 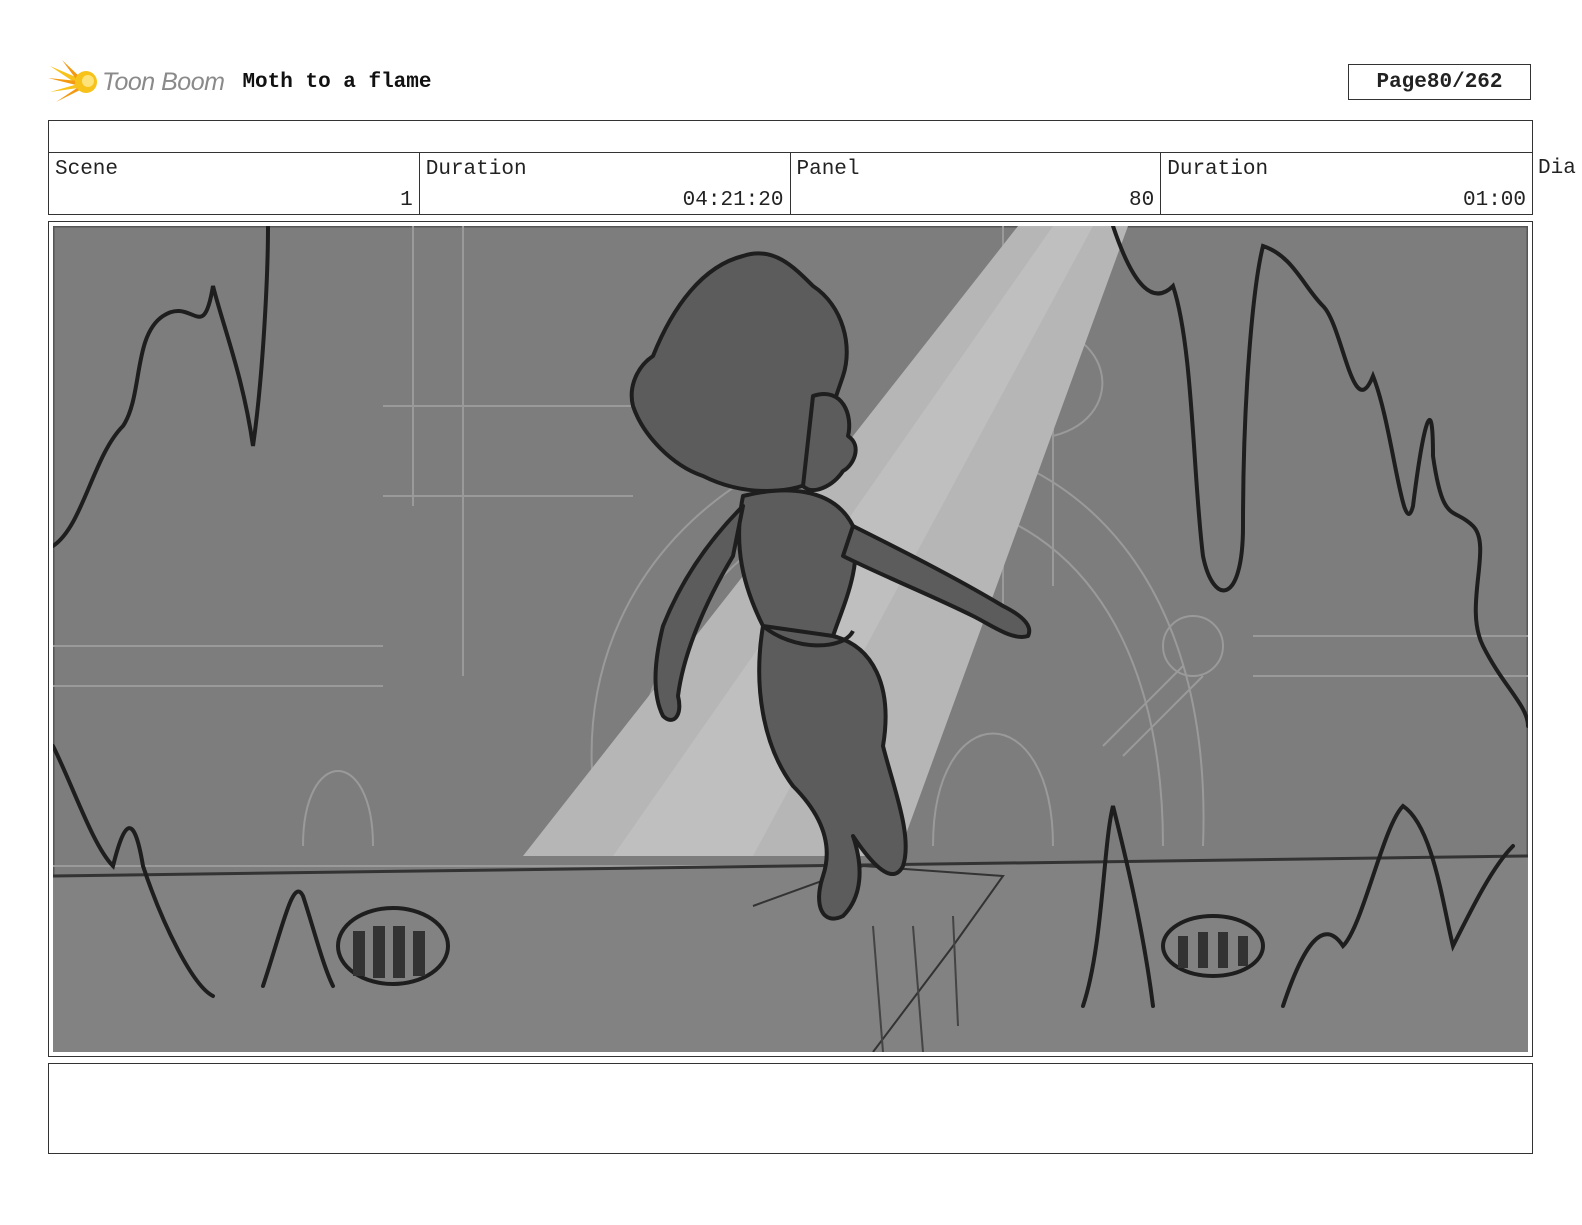 What do you see at coordinates (87, 169) in the screenshot?
I see `scene-label: Scene` at bounding box center [87, 169].